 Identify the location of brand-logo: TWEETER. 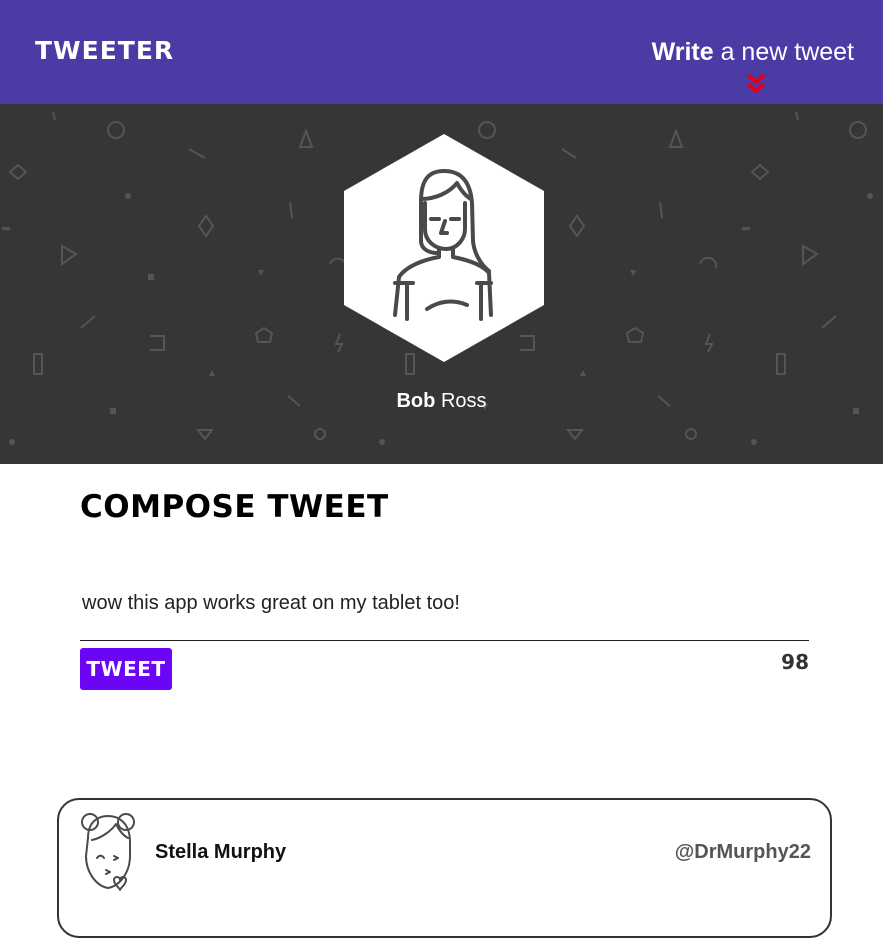
(104, 50).